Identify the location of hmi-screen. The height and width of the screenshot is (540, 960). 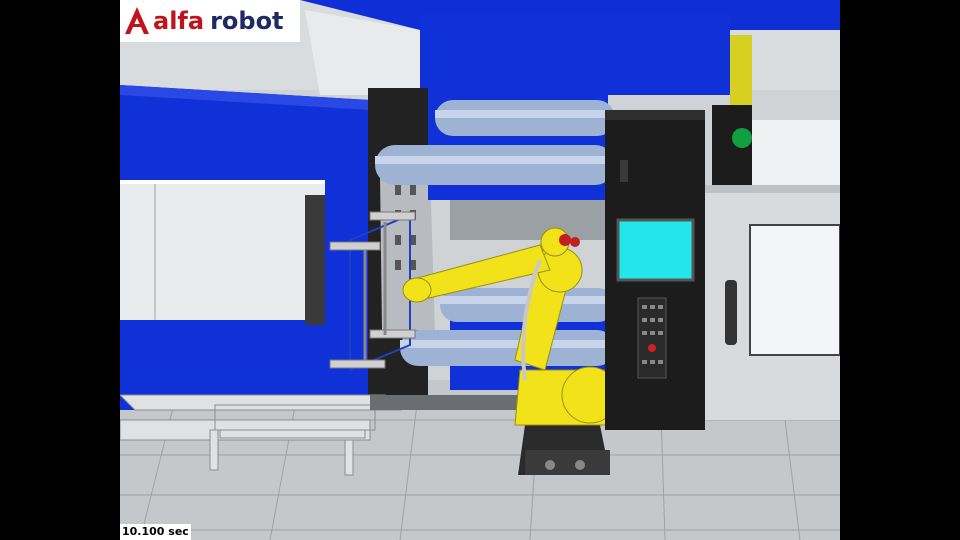
(655, 250).